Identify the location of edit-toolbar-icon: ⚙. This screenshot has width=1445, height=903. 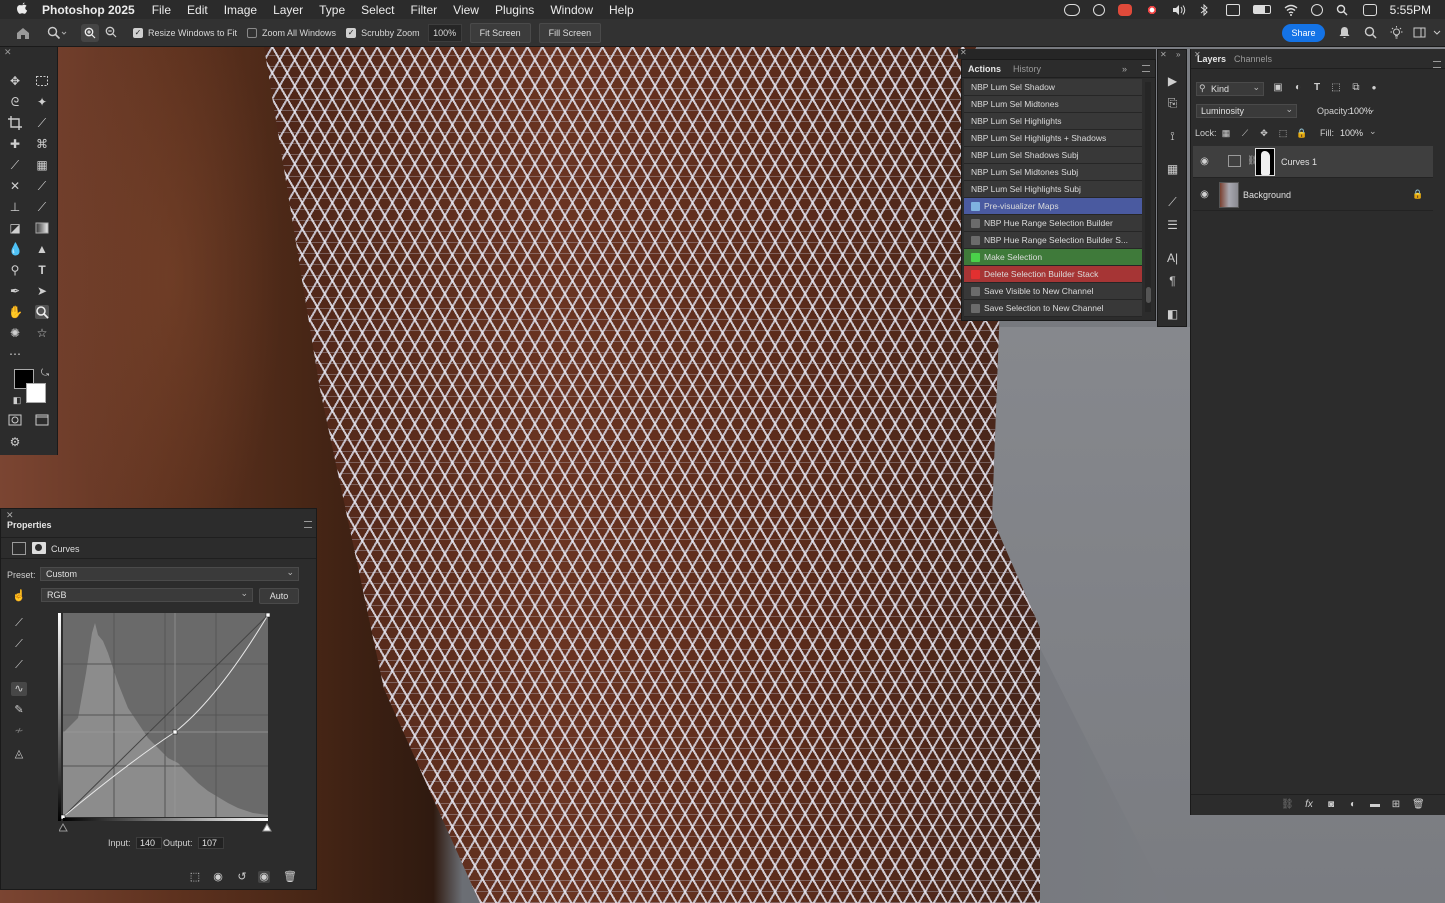
(15, 442).